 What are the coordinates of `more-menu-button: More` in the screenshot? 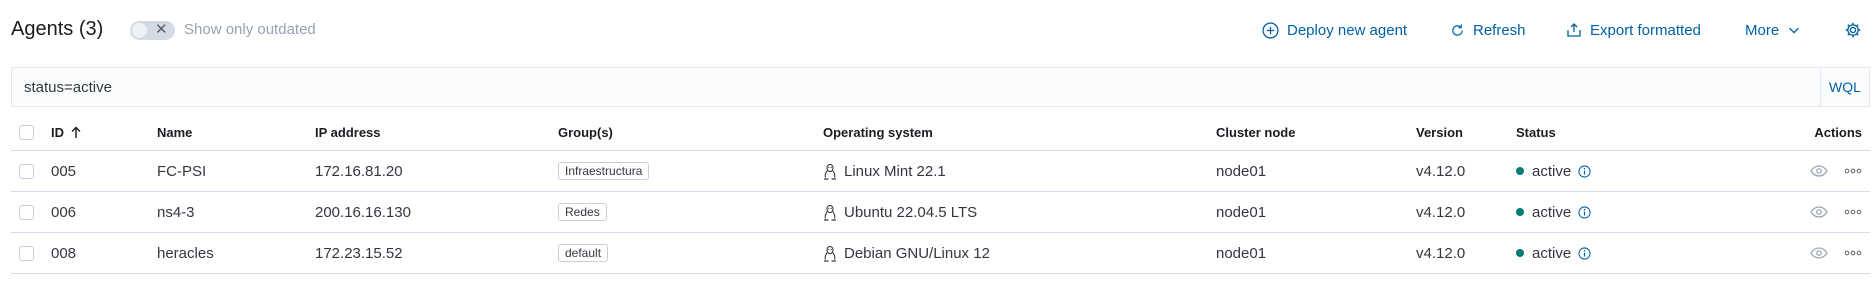 It's located at (1773, 30).